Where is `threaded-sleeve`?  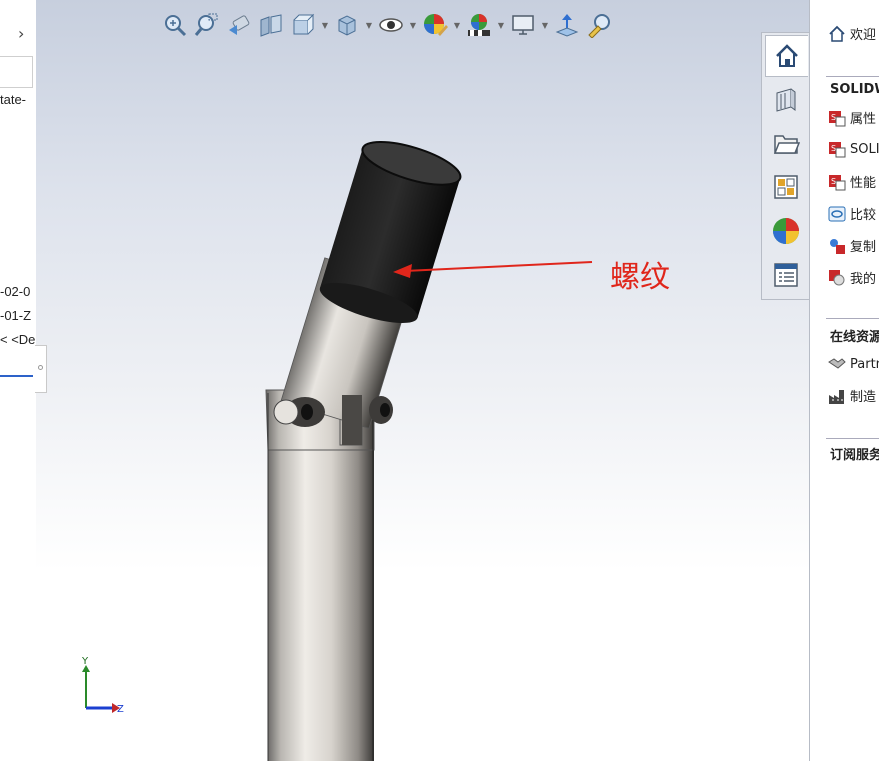 threaded-sleeve is located at coordinates (390, 232).